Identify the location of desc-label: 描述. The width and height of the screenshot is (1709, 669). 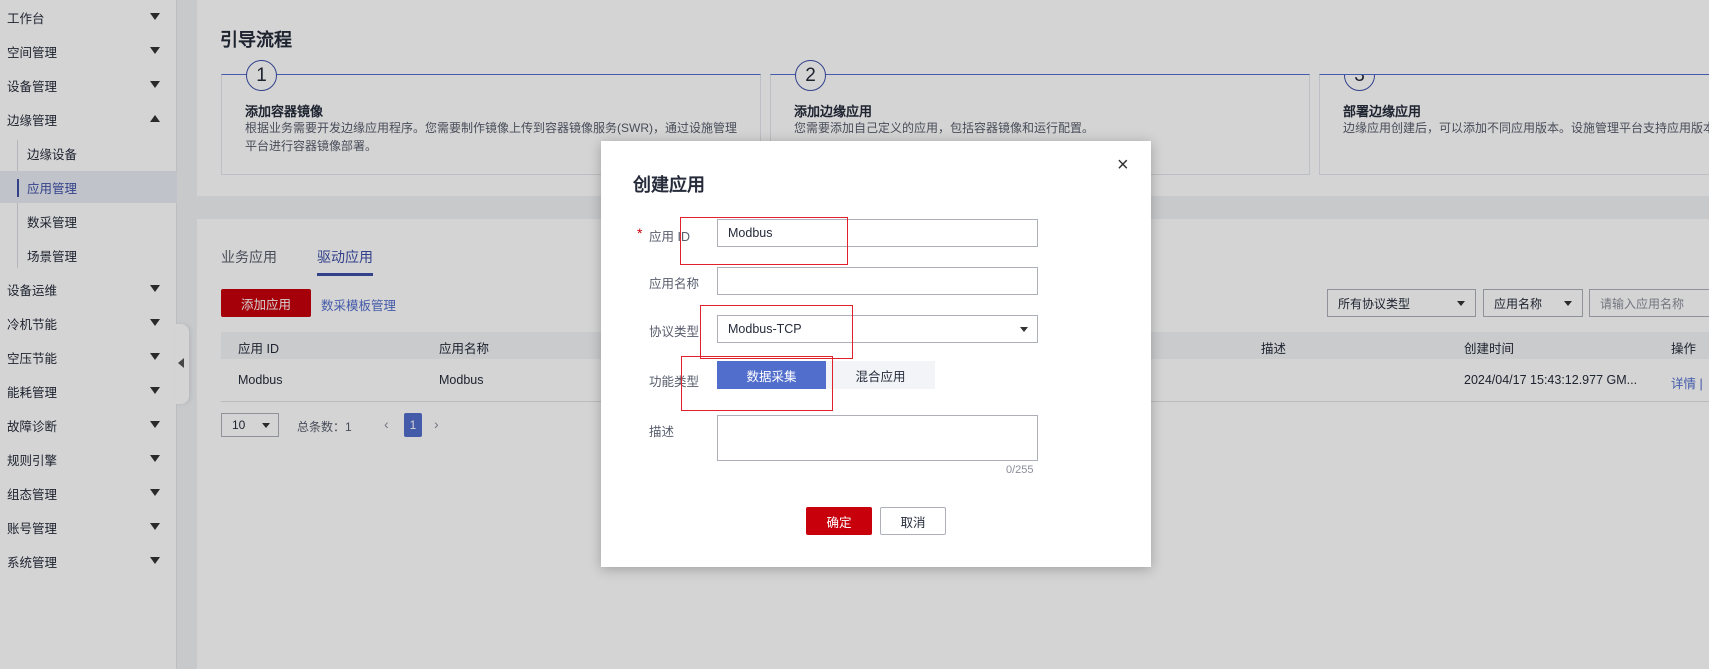
(662, 432).